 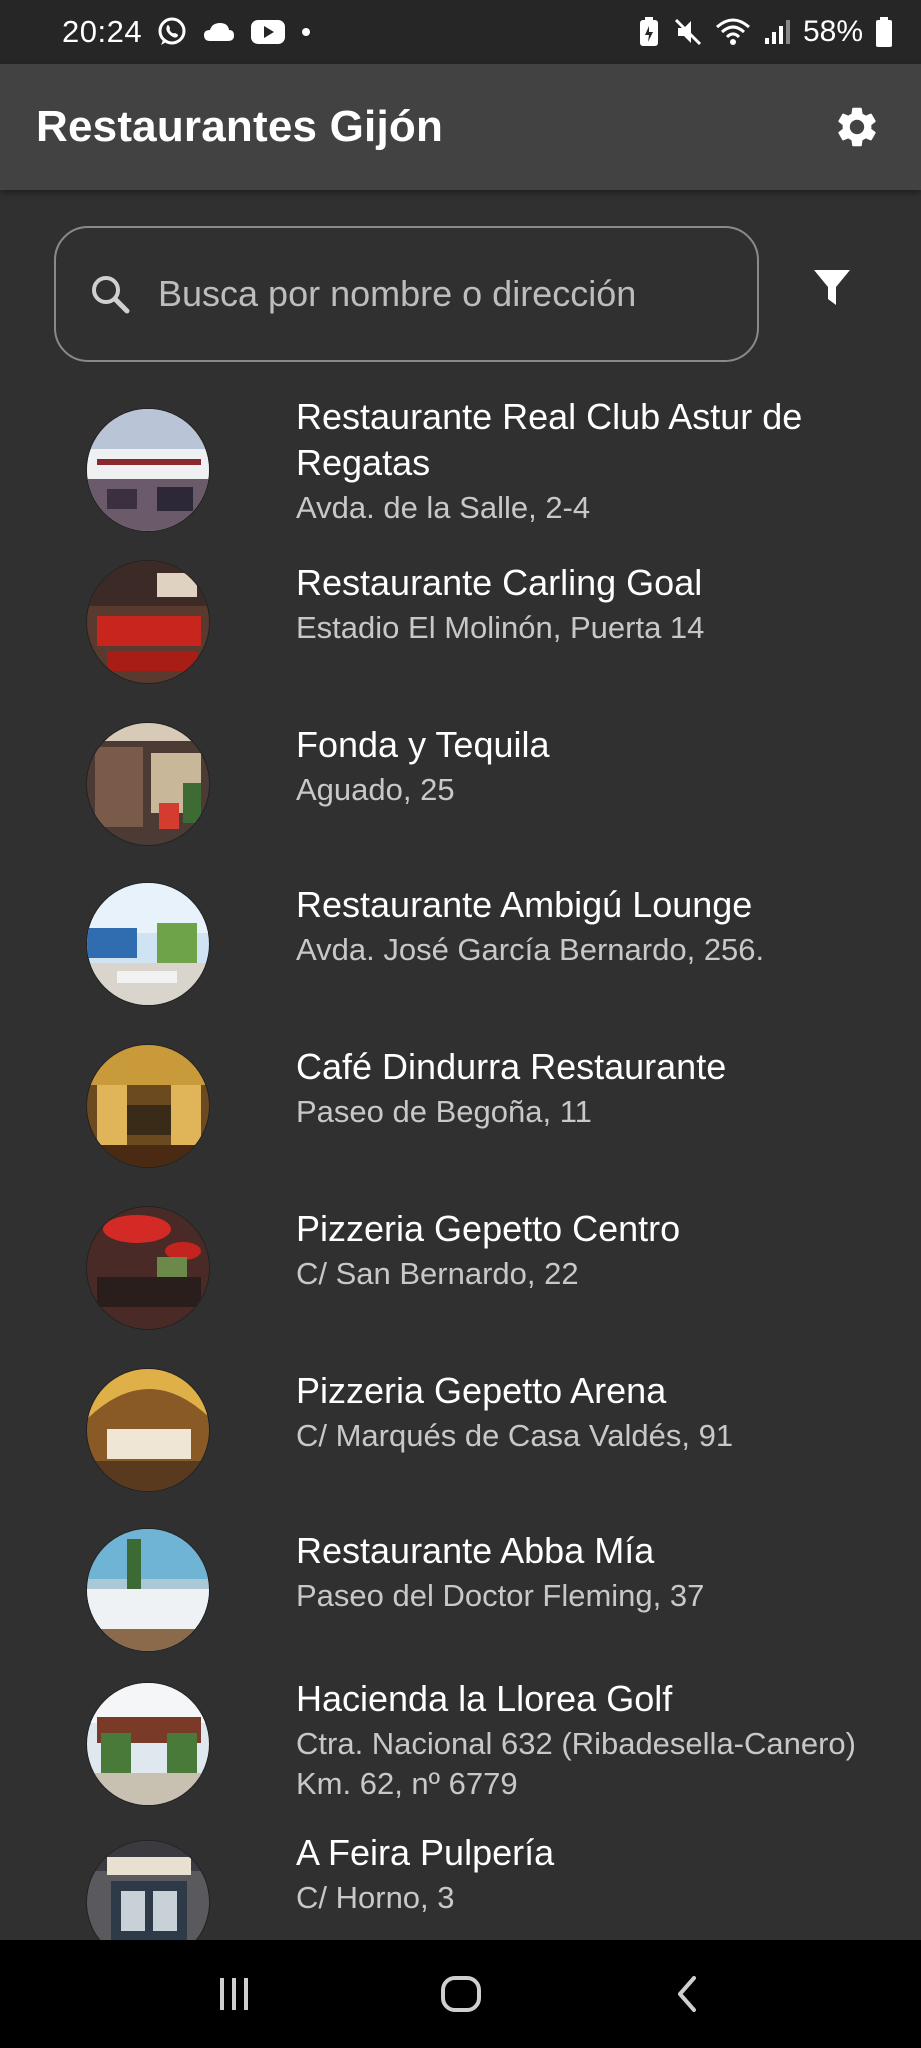 I want to click on filter-icon, so click(x=832, y=288).